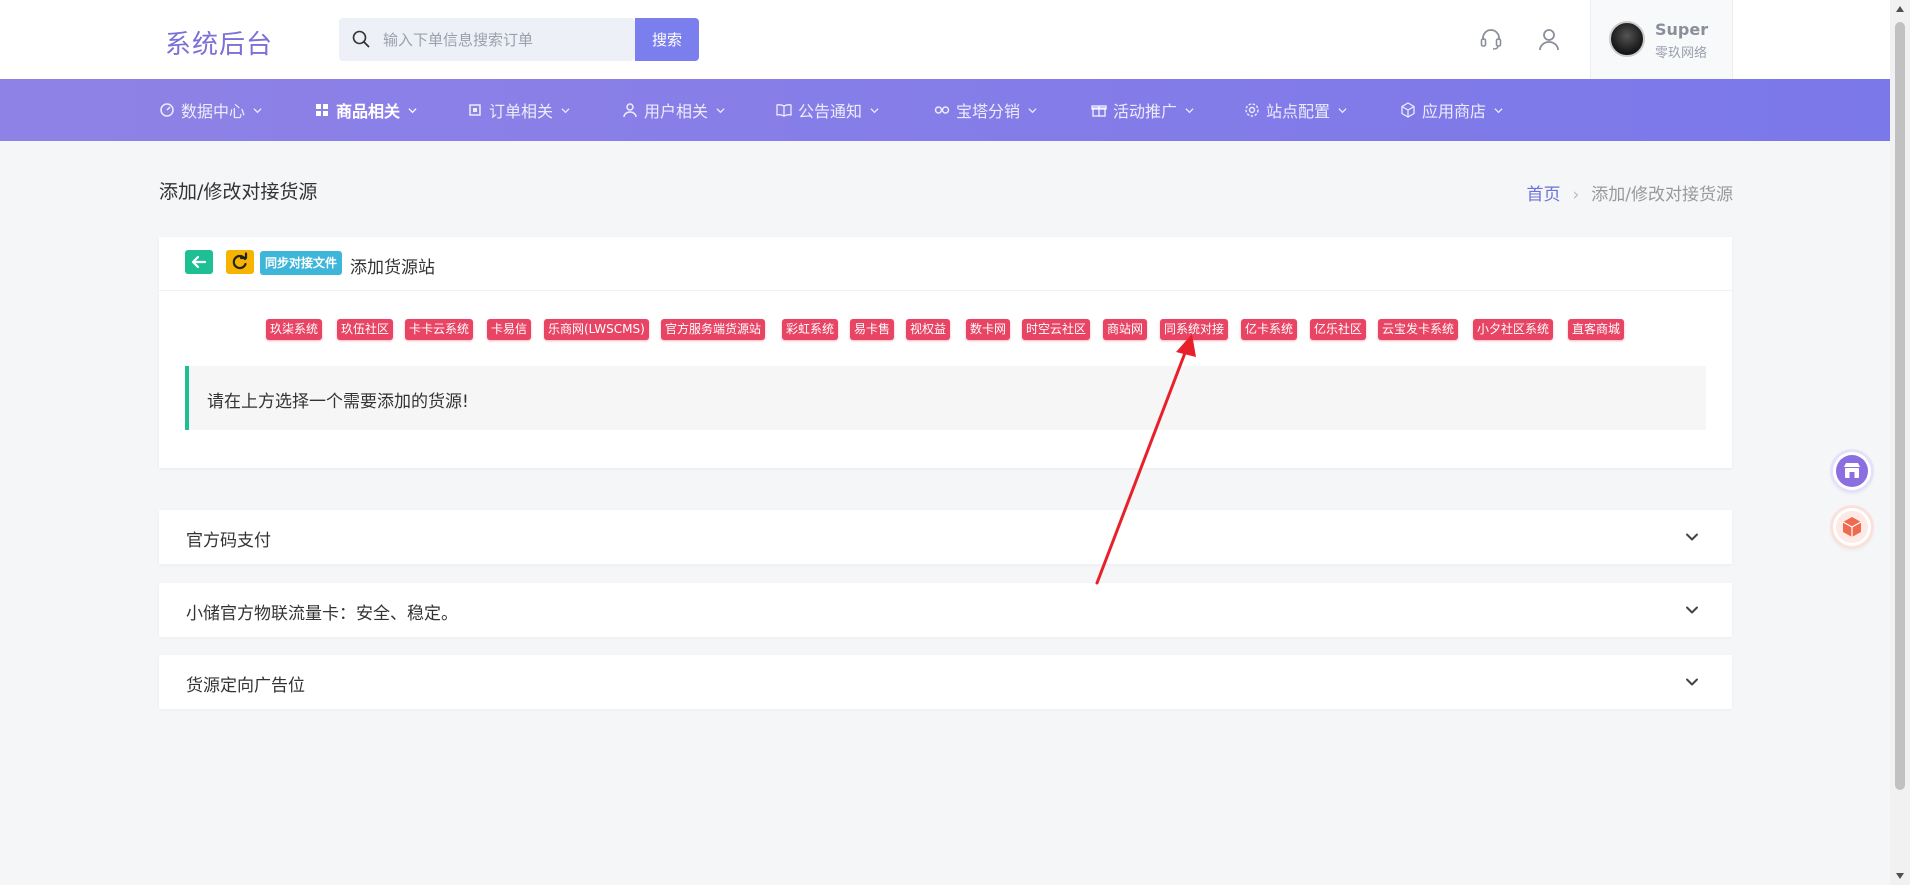 Image resolution: width=1910 pixels, height=885 pixels. I want to click on source-tag: 亿卡系统, so click(1269, 329).